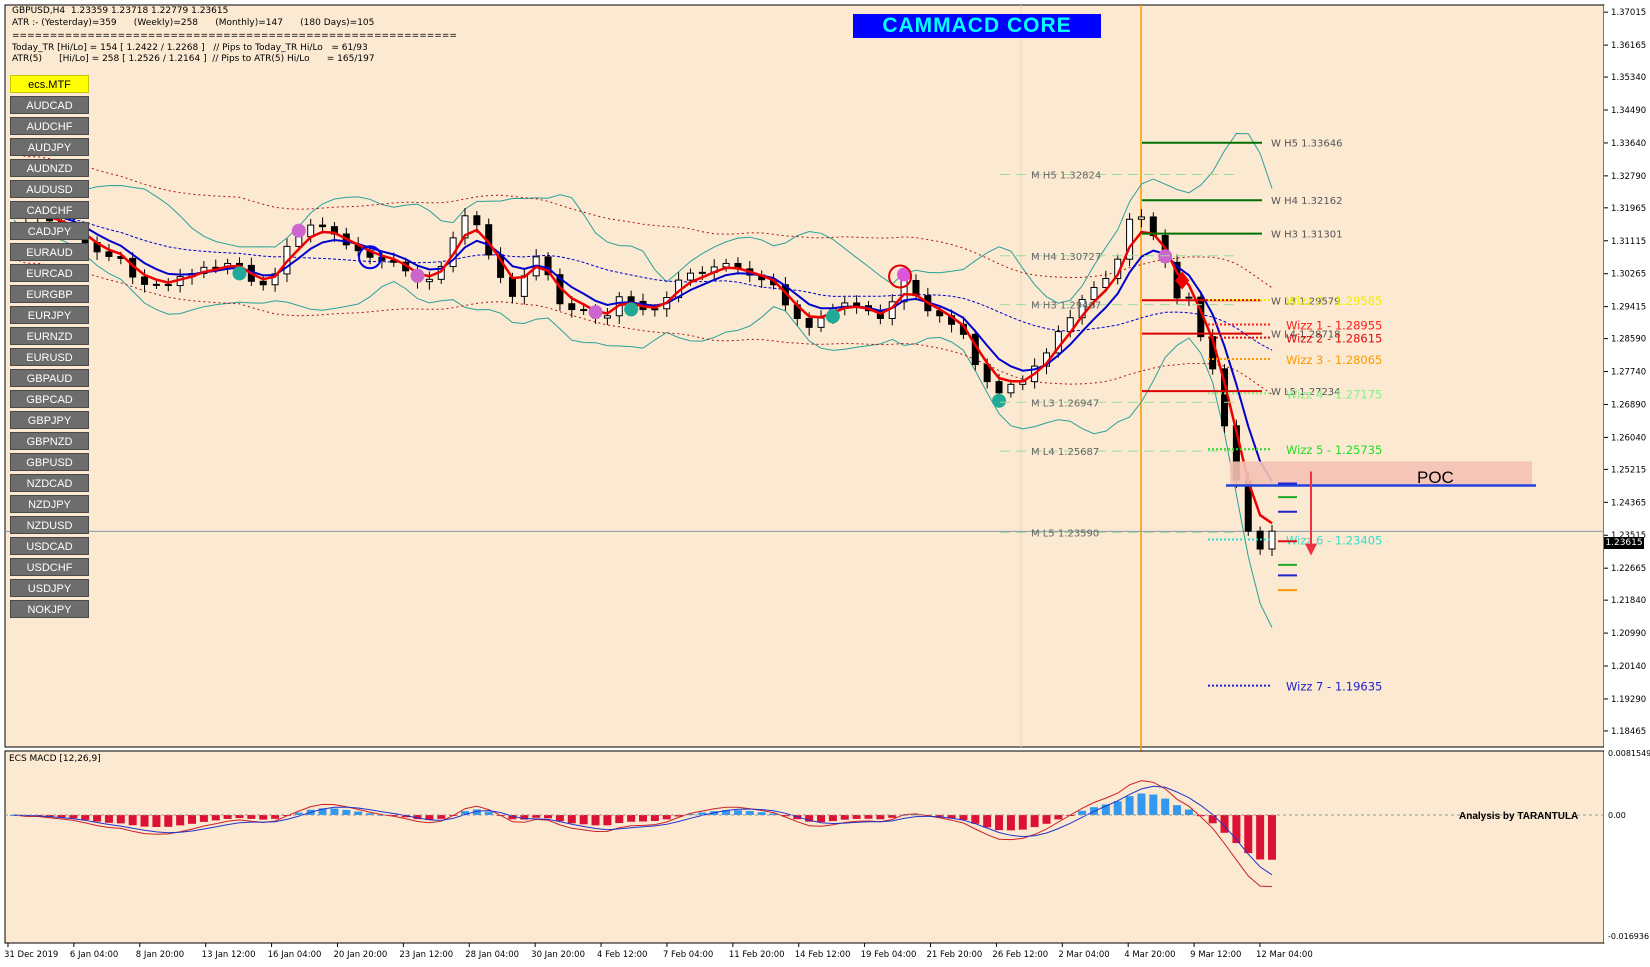  I want to click on wizz-level-label: Wizz 0 - 1.29585, so click(1334, 301).